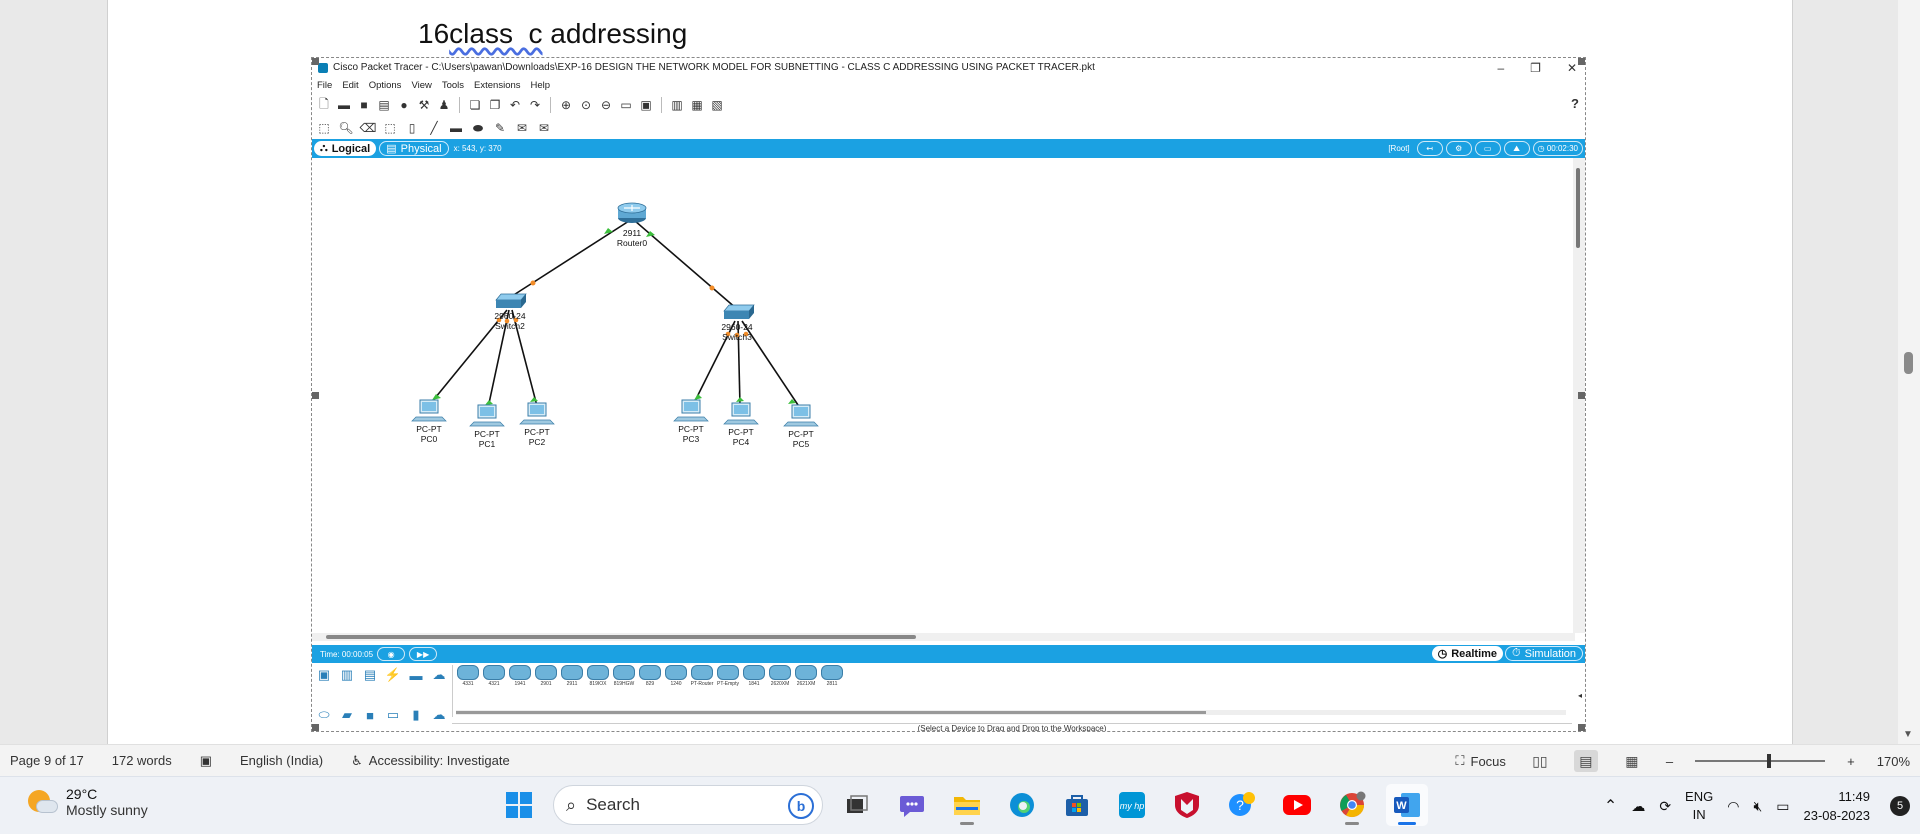 The image size is (1920, 834). What do you see at coordinates (390, 128) in the screenshot?
I see `resize-shape-icon: ⬚` at bounding box center [390, 128].